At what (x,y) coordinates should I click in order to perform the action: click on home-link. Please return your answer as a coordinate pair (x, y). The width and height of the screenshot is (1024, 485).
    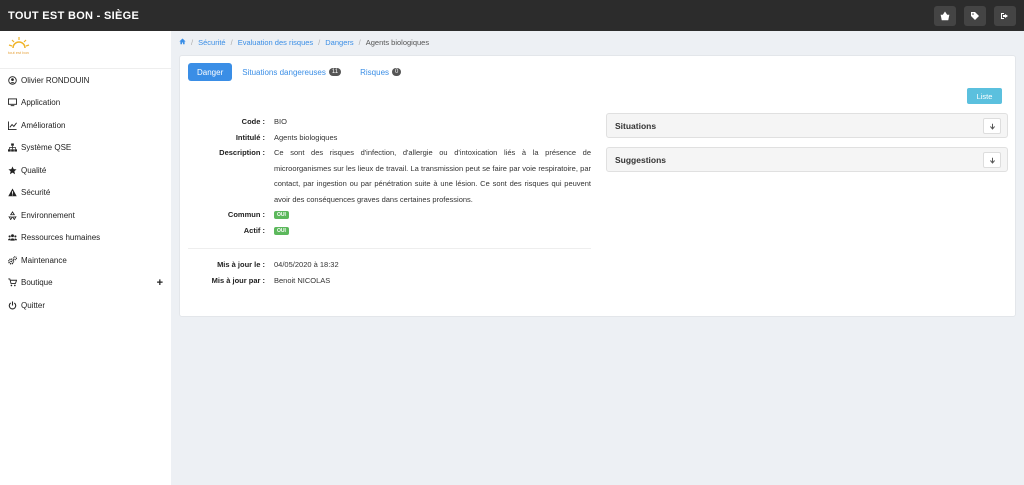
    Looking at the image, I should click on (182, 42).